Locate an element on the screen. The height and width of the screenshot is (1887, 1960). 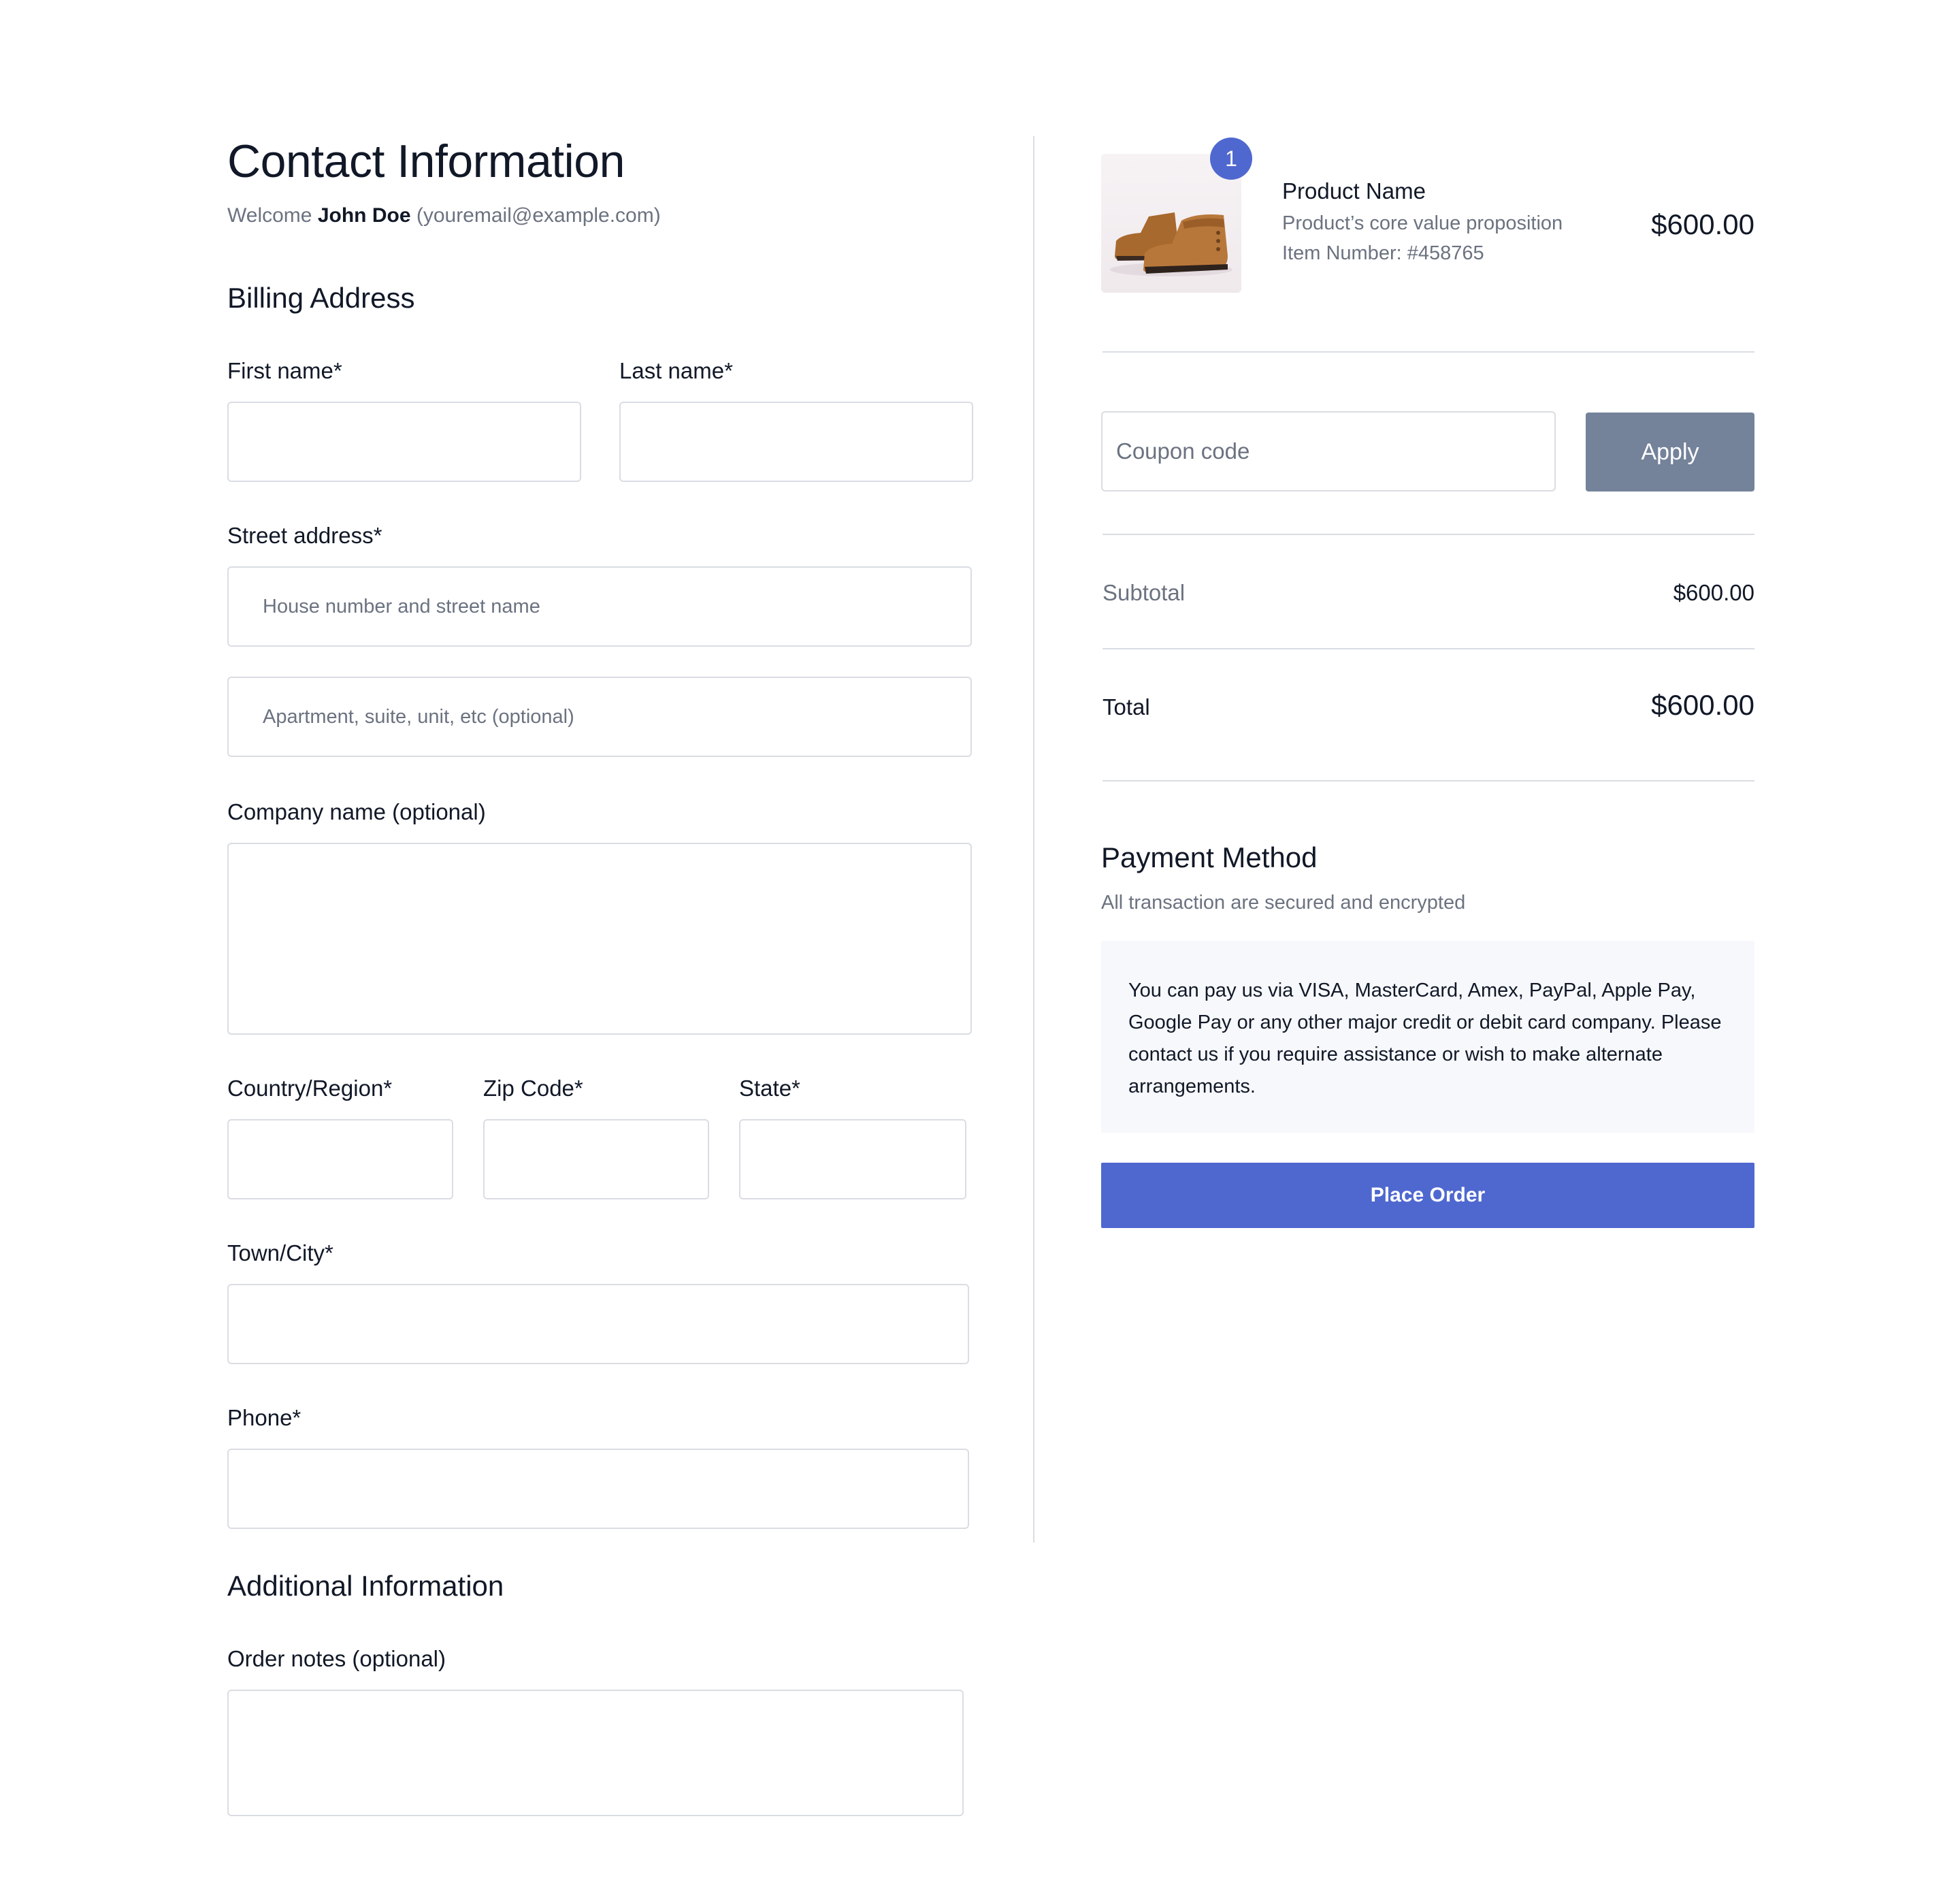
country-region-label: Country/Region* is located at coordinates (310, 1088).